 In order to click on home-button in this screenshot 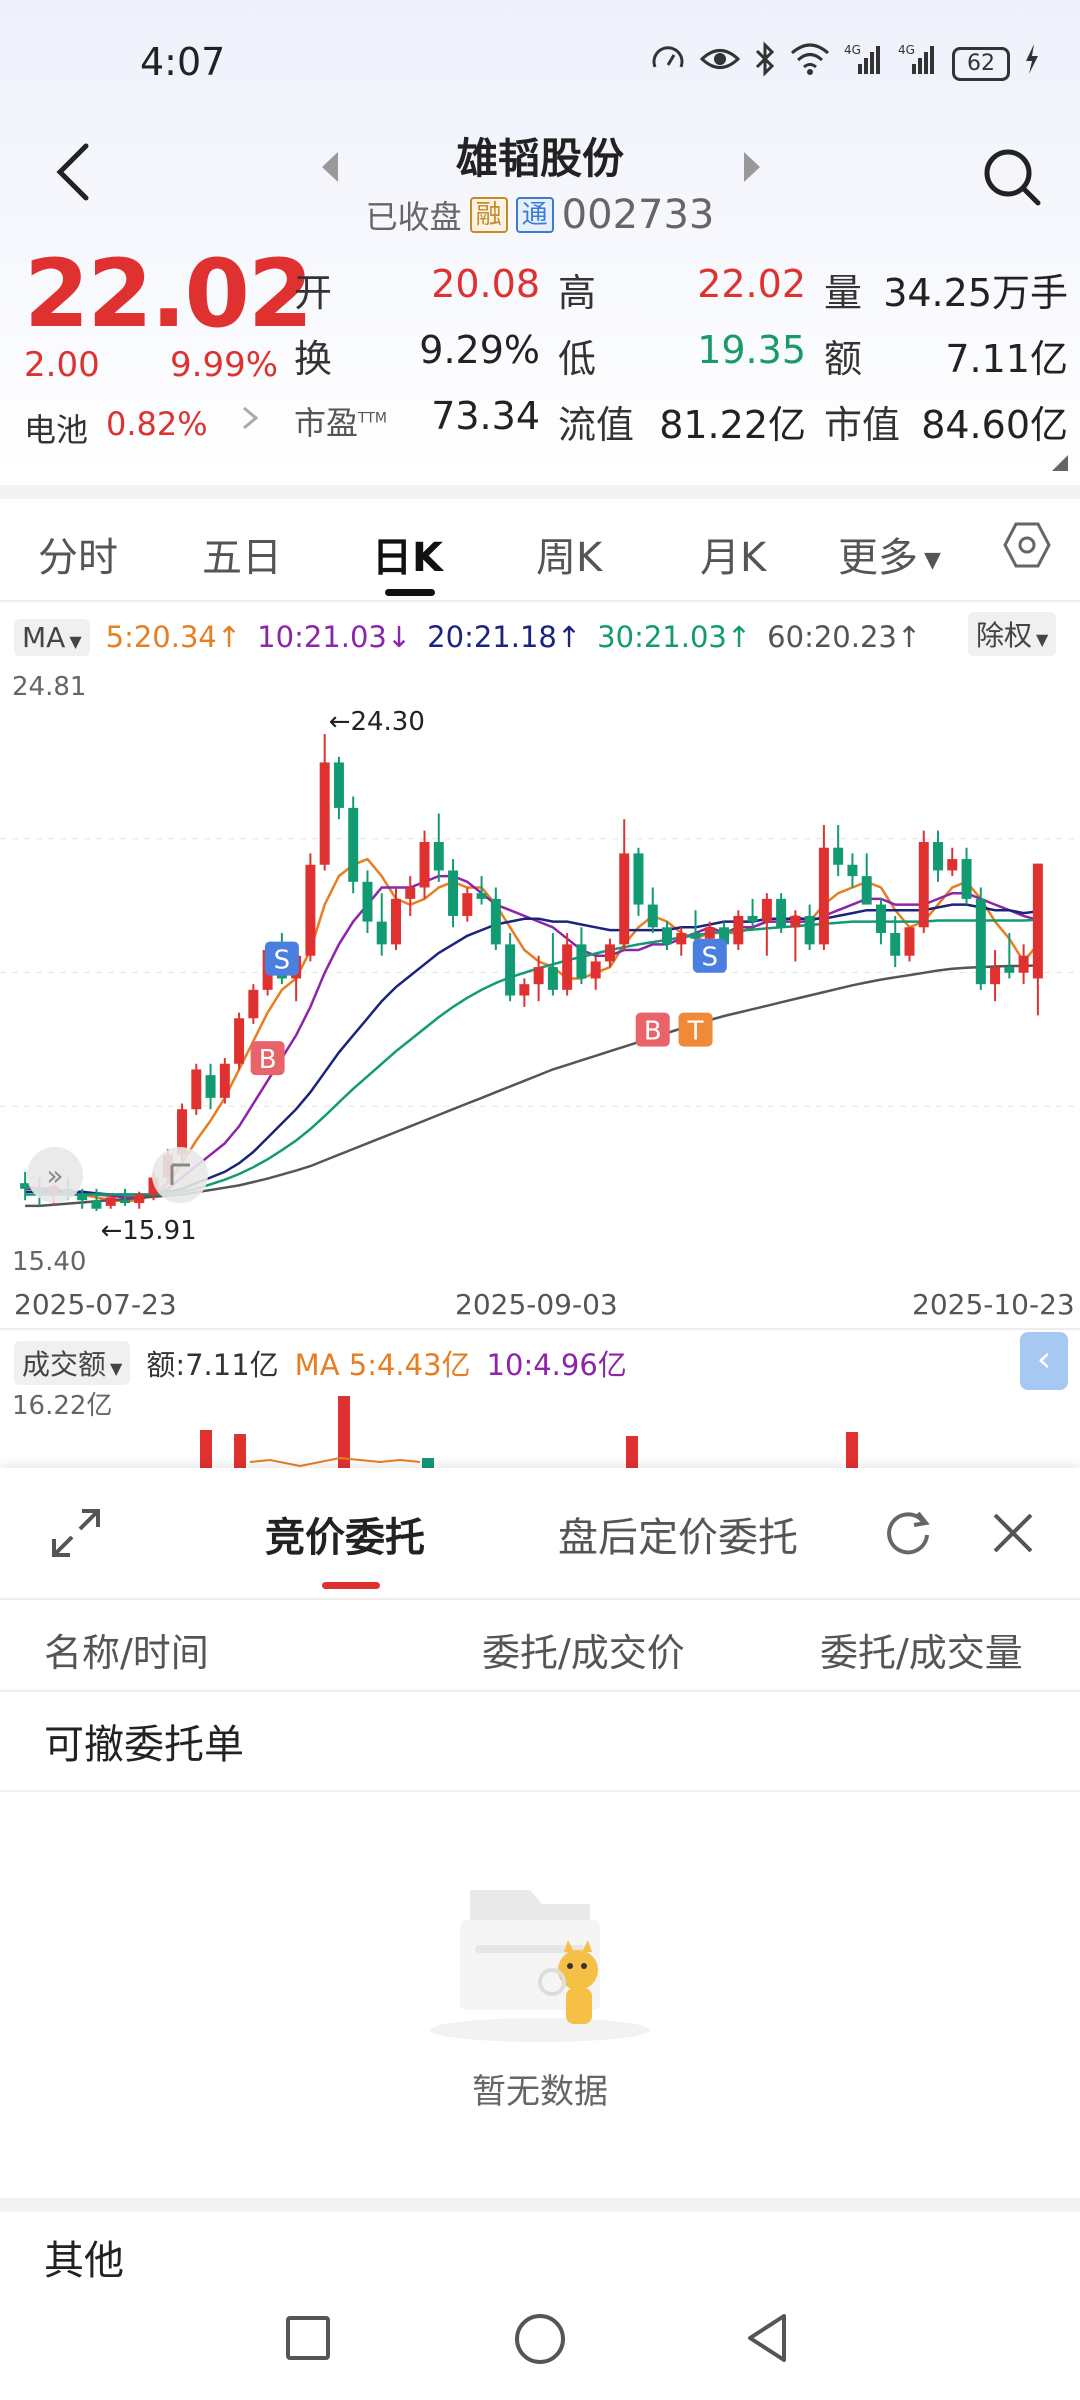, I will do `click(540, 2339)`.